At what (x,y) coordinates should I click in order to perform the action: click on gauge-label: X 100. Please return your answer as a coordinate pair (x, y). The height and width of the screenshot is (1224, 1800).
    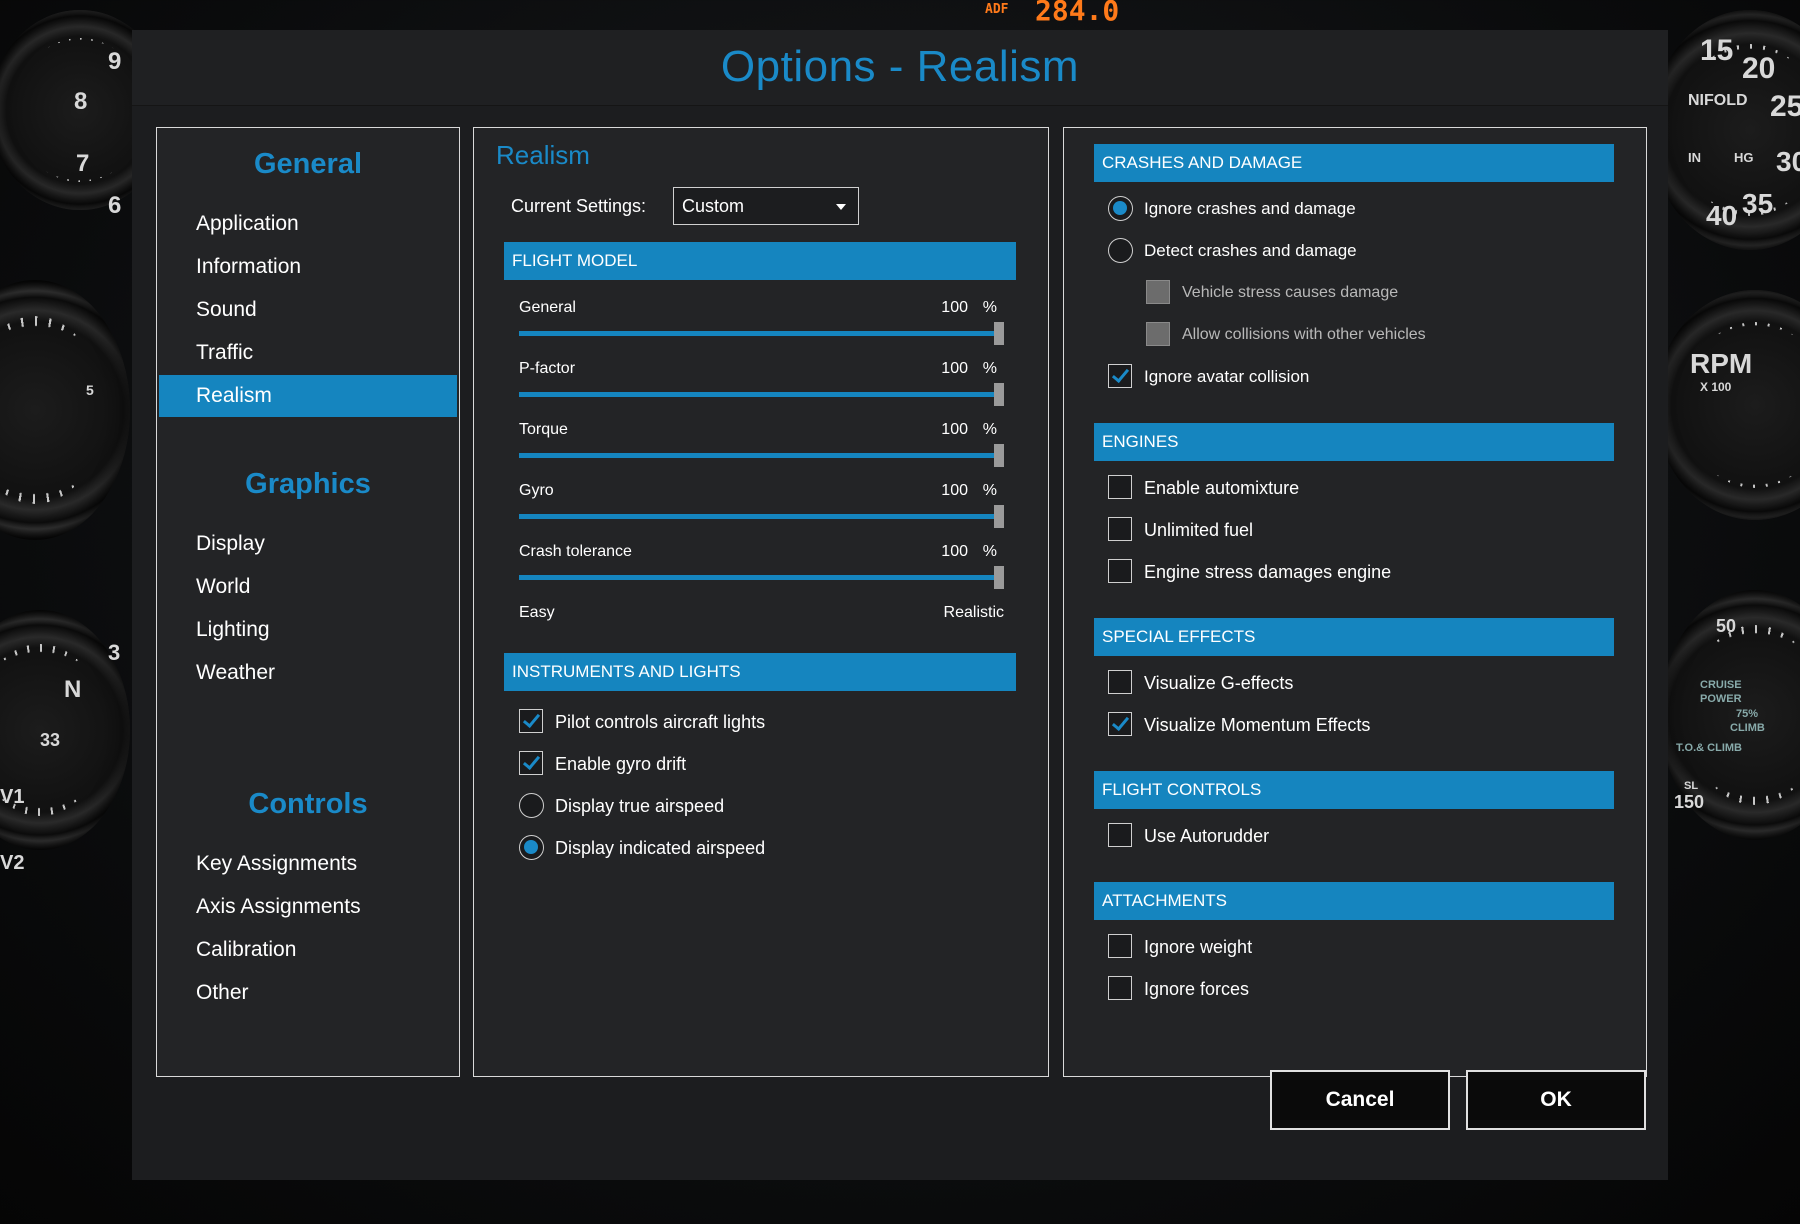
    Looking at the image, I should click on (1716, 387).